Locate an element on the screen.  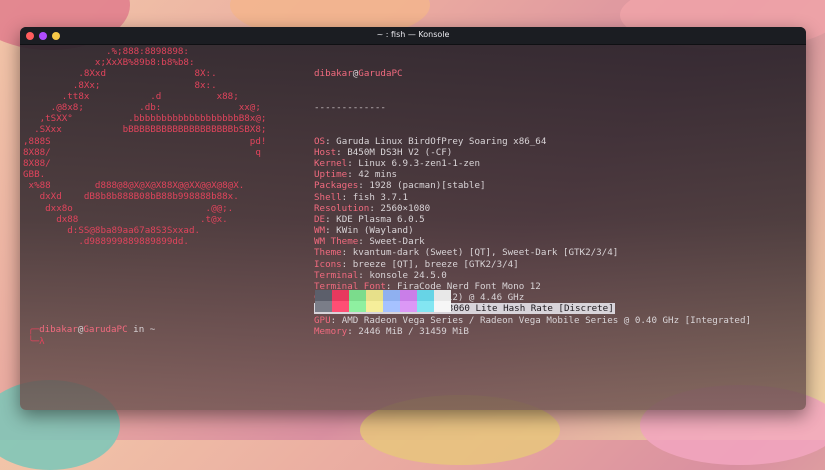
user-name: dibakar is located at coordinates (333, 74).